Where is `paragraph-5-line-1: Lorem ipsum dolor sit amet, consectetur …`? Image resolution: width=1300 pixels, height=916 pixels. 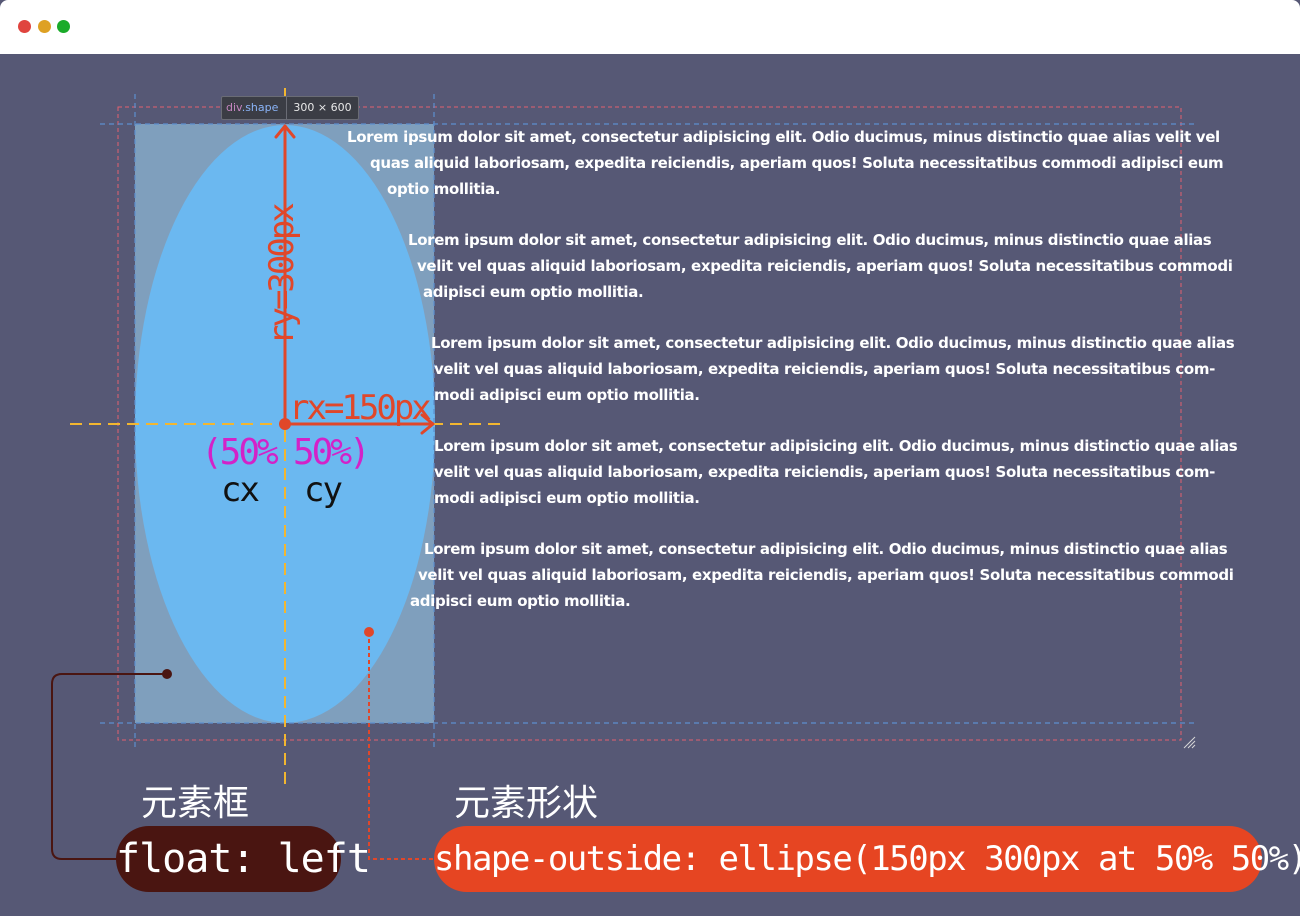
paragraph-5-line-1: Lorem ipsum dolor sit amet, consectetur … is located at coordinates (826, 549).